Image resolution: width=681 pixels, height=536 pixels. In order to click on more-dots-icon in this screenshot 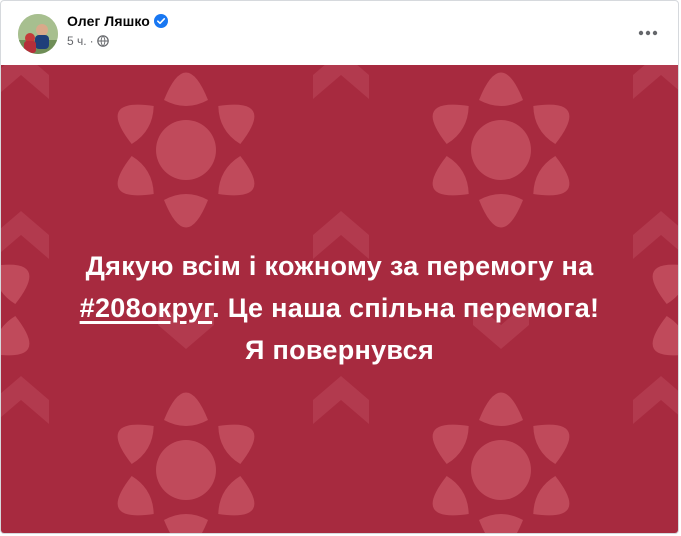, I will do `click(648, 33)`.